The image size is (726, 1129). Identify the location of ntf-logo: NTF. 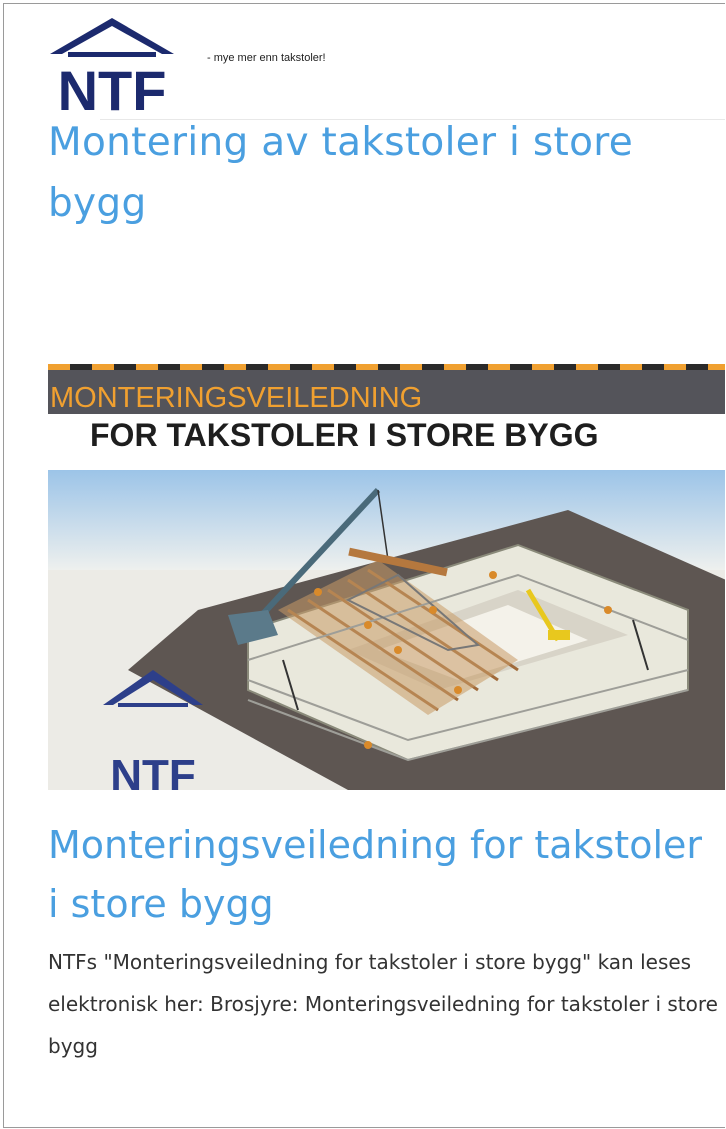
(112, 63).